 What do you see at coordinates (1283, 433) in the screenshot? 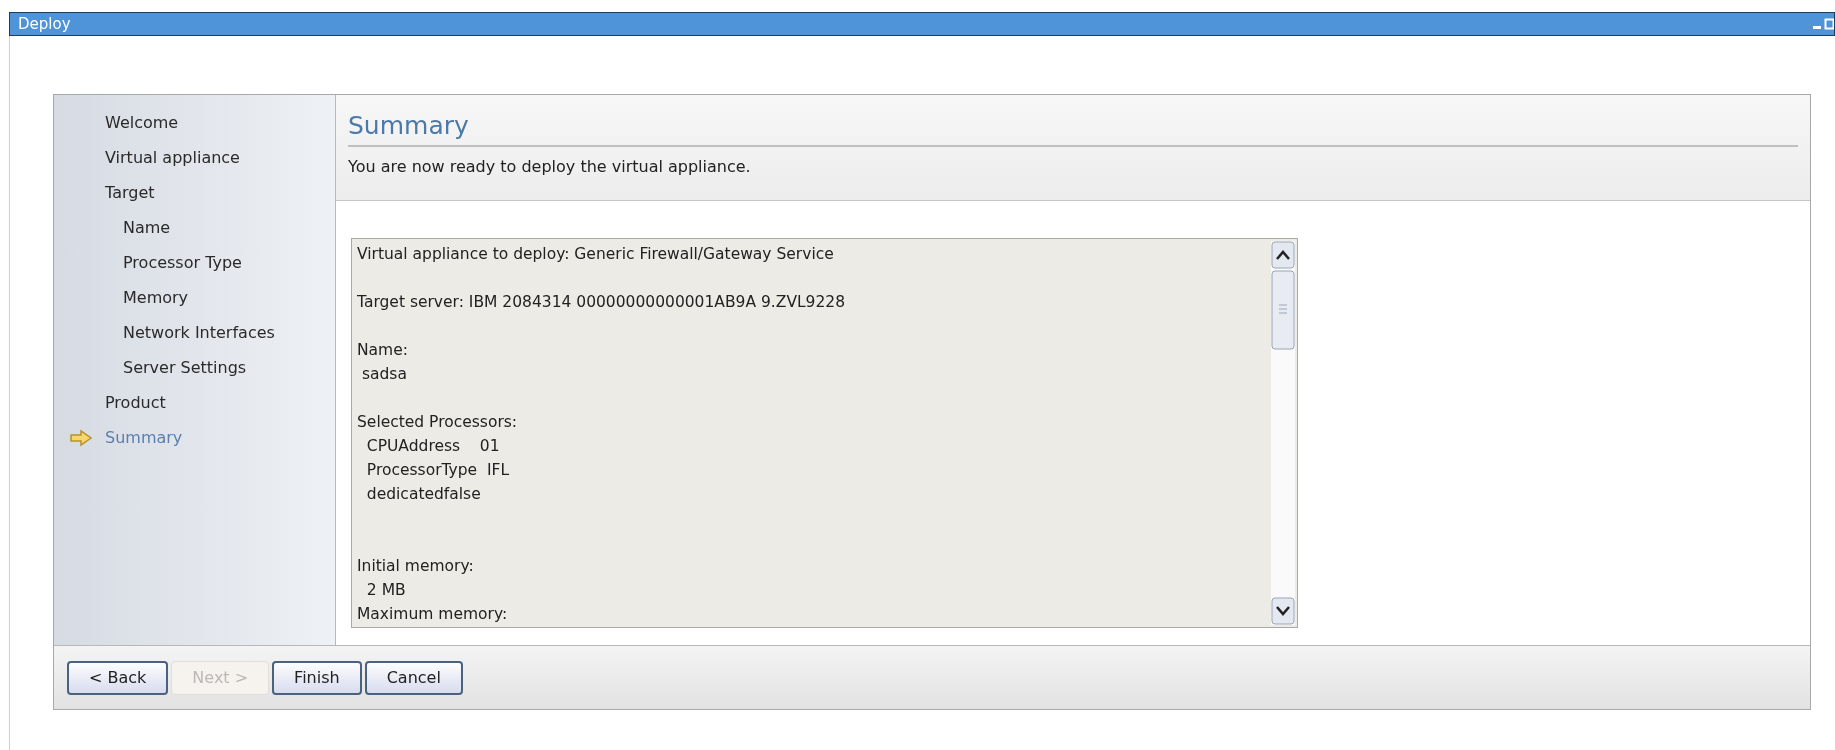
I see `vertical-scrollbar` at bounding box center [1283, 433].